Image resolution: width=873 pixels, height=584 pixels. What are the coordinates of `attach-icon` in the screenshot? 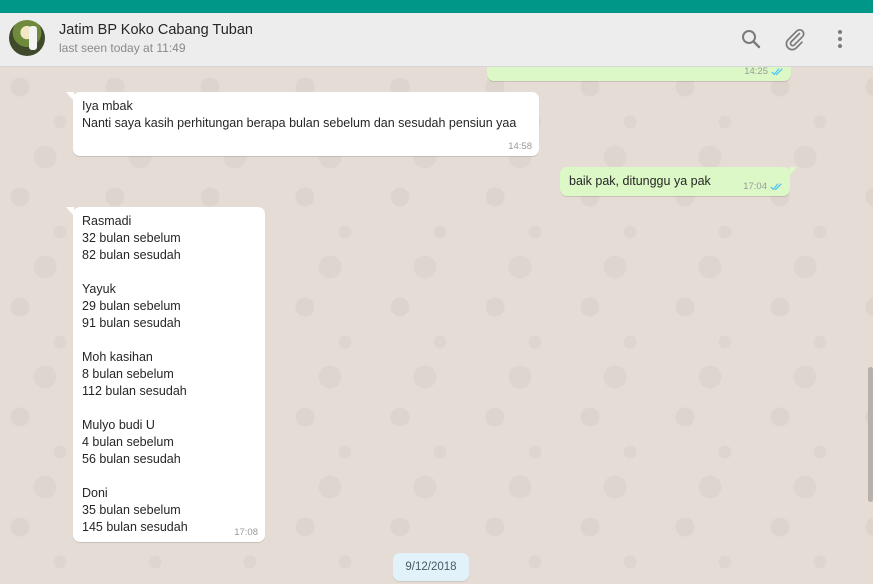 It's located at (795, 39).